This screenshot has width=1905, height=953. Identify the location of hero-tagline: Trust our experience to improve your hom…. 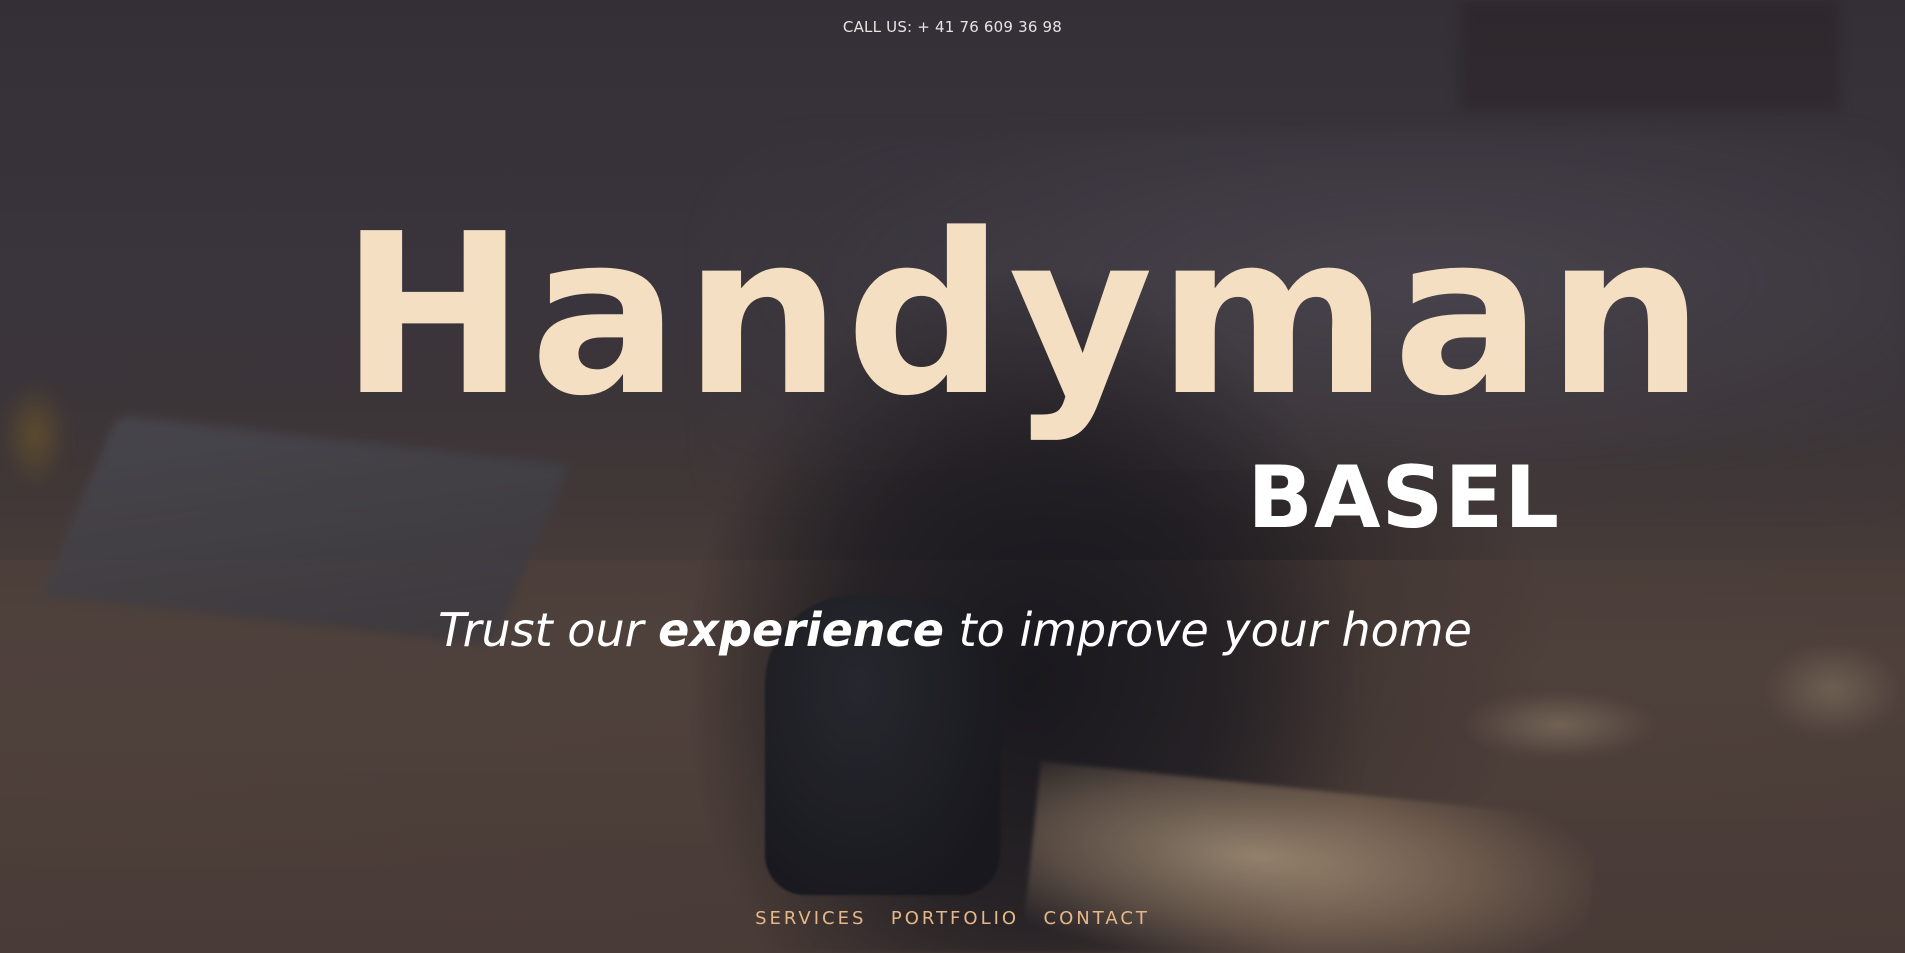
(952, 630).